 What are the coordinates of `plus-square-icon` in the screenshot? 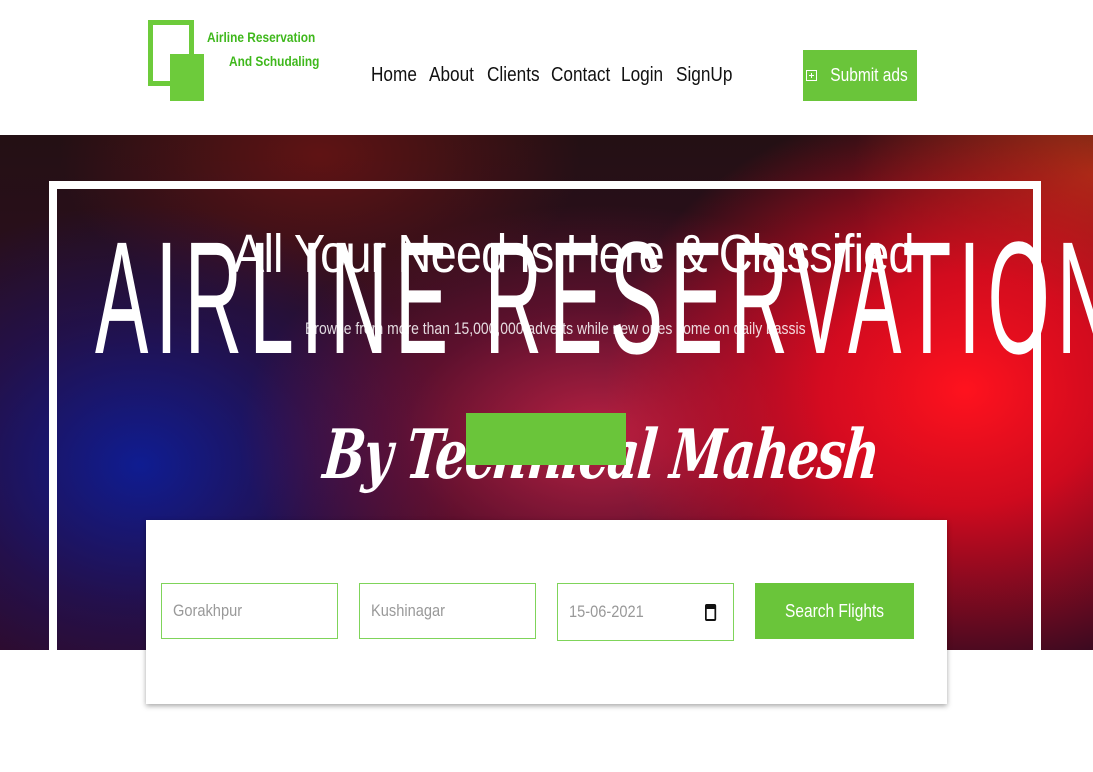 It's located at (811, 75).